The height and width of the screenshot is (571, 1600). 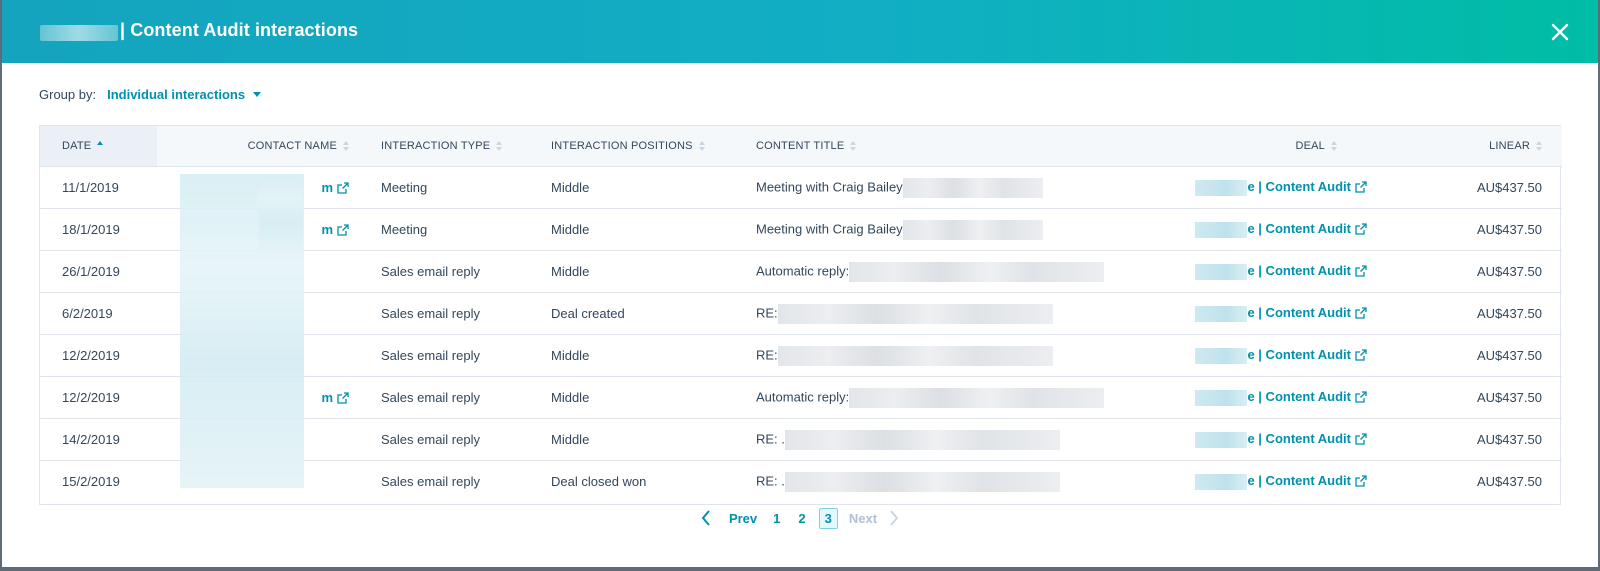 I want to click on modal-header: | Content Audit interactions, so click(x=800, y=31).